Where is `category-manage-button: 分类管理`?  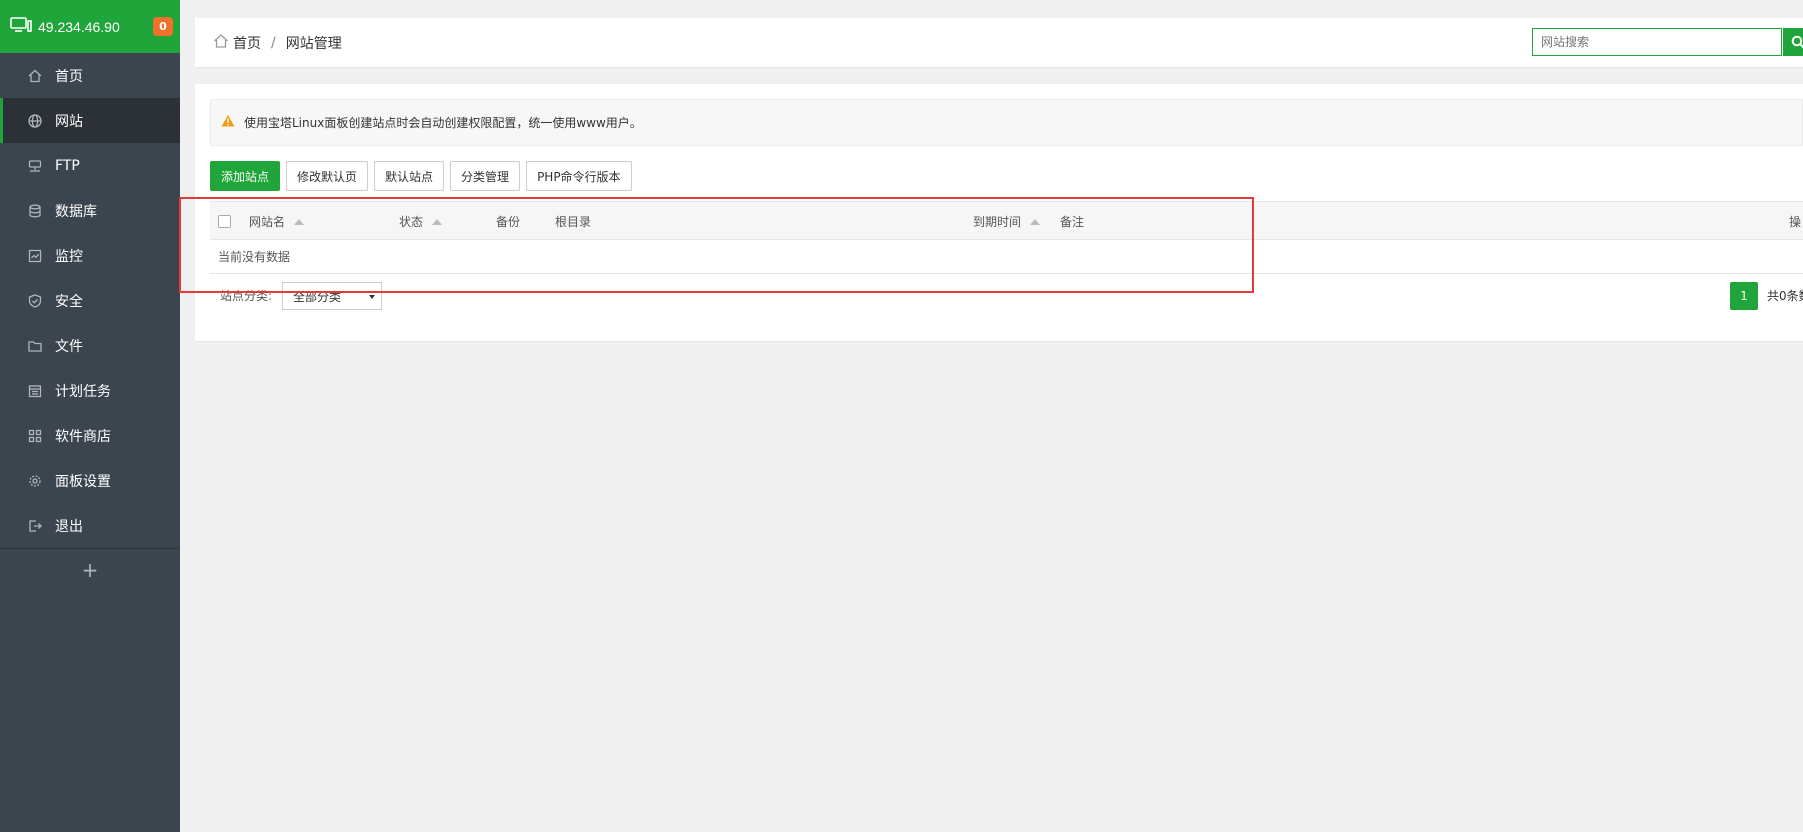
category-manage-button: 分类管理 is located at coordinates (485, 176).